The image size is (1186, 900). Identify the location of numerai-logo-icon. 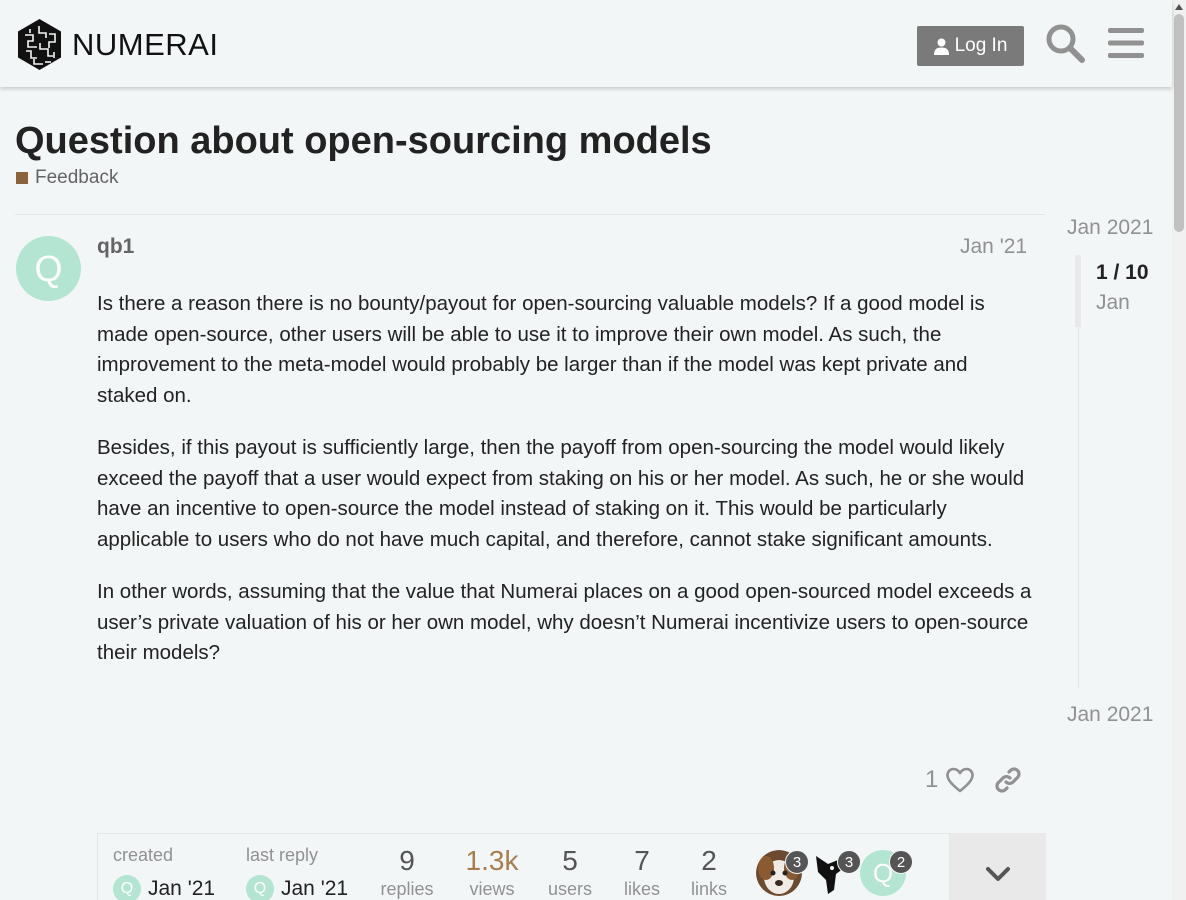
(39, 44).